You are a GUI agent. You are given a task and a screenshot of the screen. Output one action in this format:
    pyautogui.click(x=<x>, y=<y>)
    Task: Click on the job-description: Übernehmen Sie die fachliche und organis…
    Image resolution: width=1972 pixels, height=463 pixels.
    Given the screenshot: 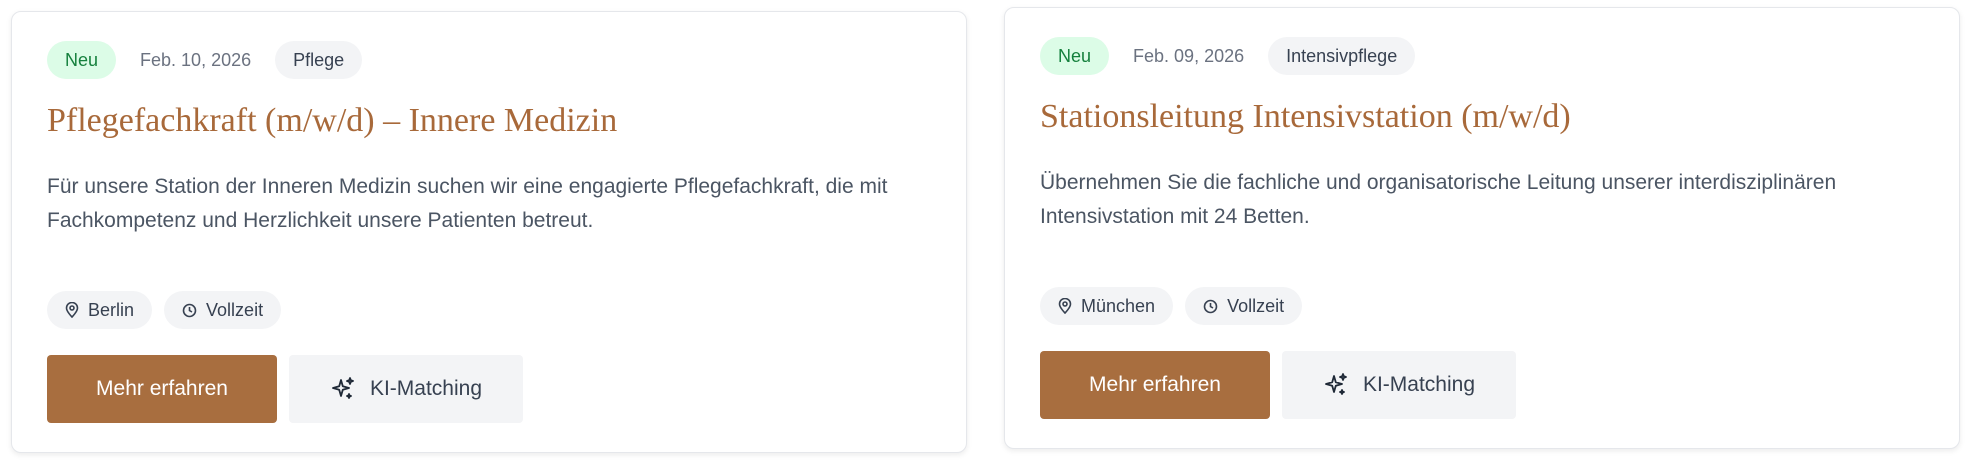 What is the action you would take?
    pyautogui.click(x=1438, y=199)
    